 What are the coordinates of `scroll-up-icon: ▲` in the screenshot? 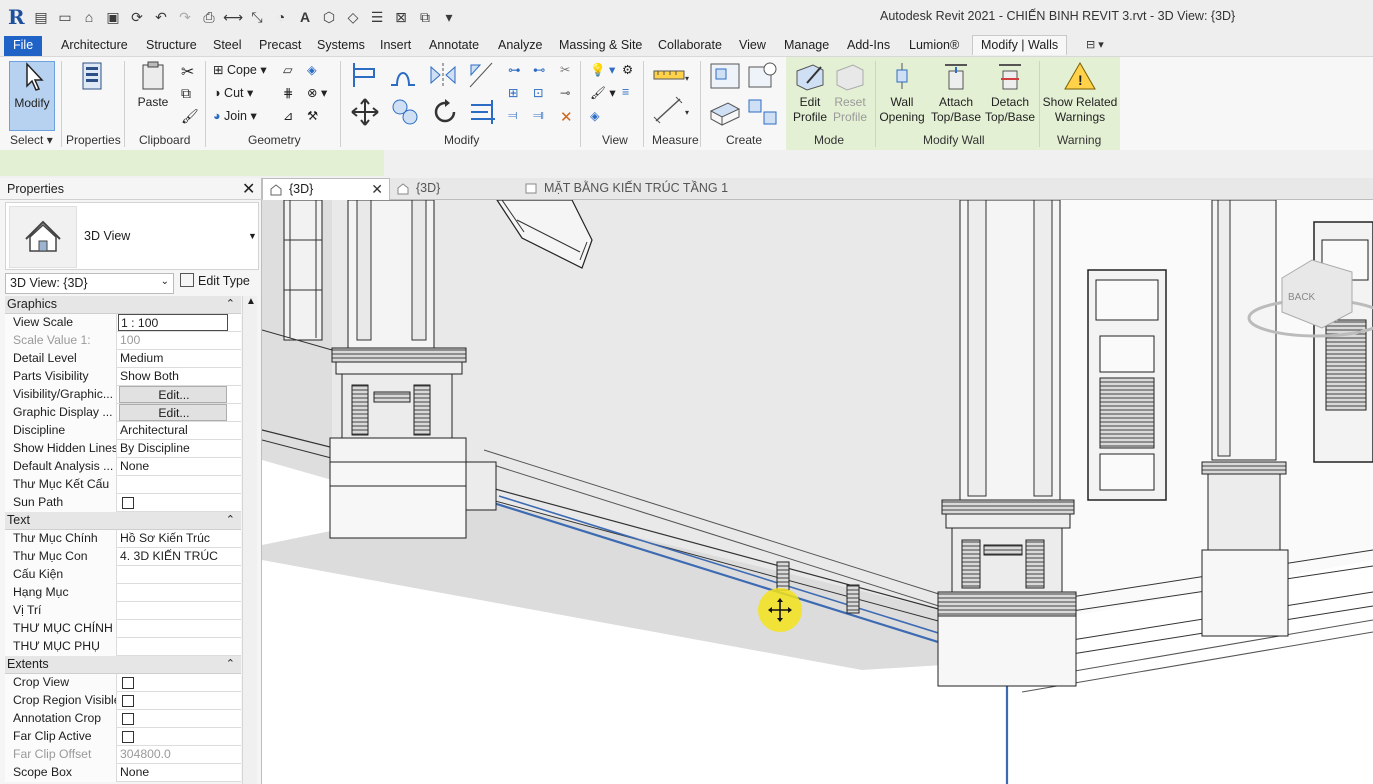 It's located at (251, 301).